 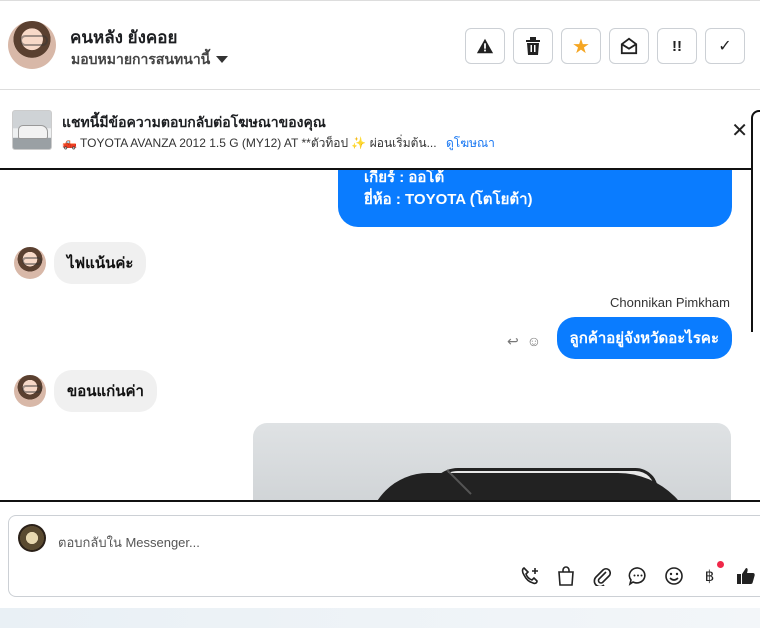 I want to click on mark-done-button: ✓, so click(x=725, y=46).